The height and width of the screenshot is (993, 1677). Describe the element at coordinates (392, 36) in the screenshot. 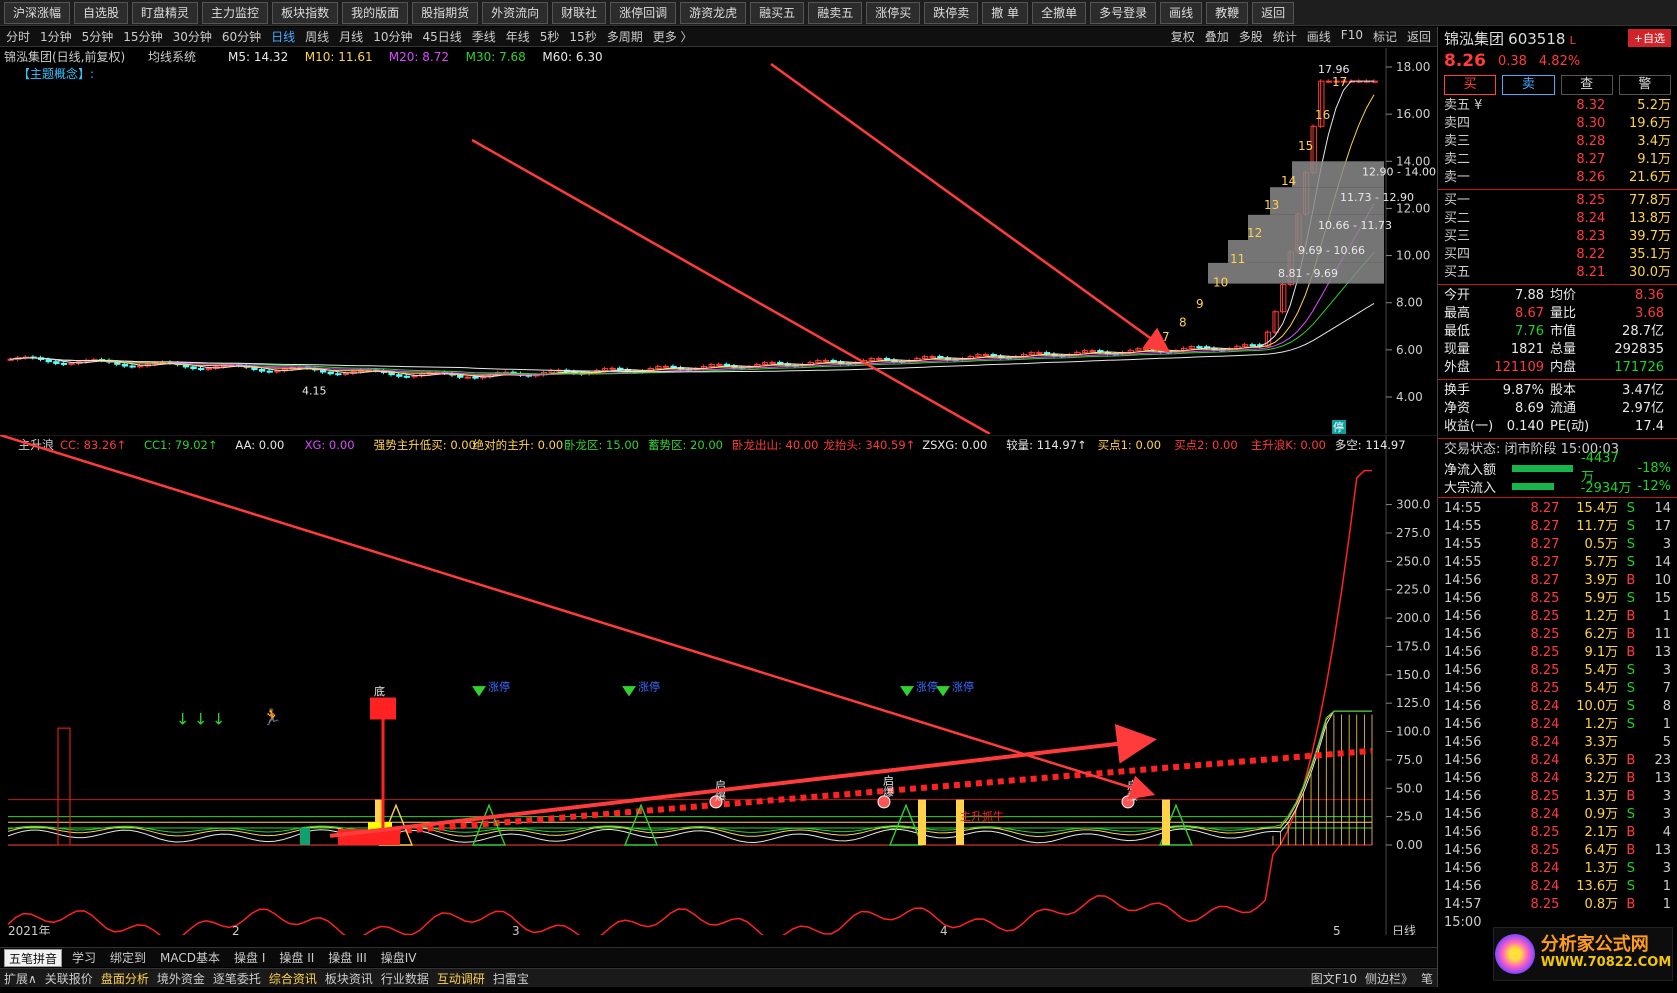

I see `period-tab-9: 10分钟` at that location.